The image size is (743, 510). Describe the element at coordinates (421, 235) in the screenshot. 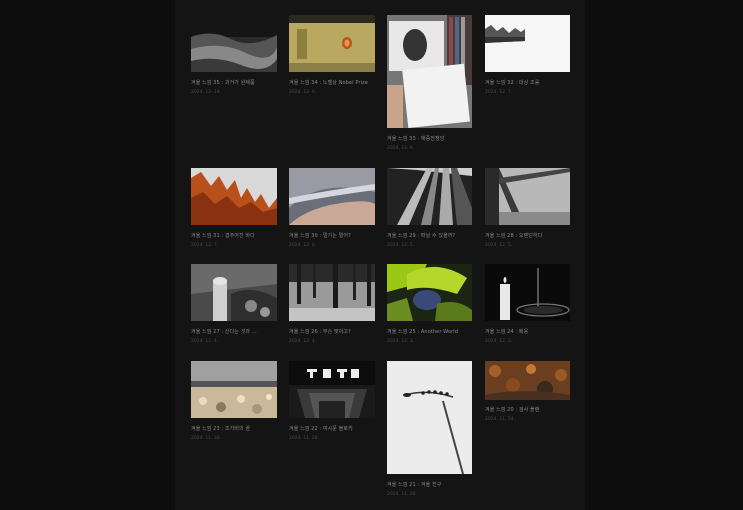

I see `post-title: 겨울 느낌 29 : 떠날 수 있을까?` at that location.